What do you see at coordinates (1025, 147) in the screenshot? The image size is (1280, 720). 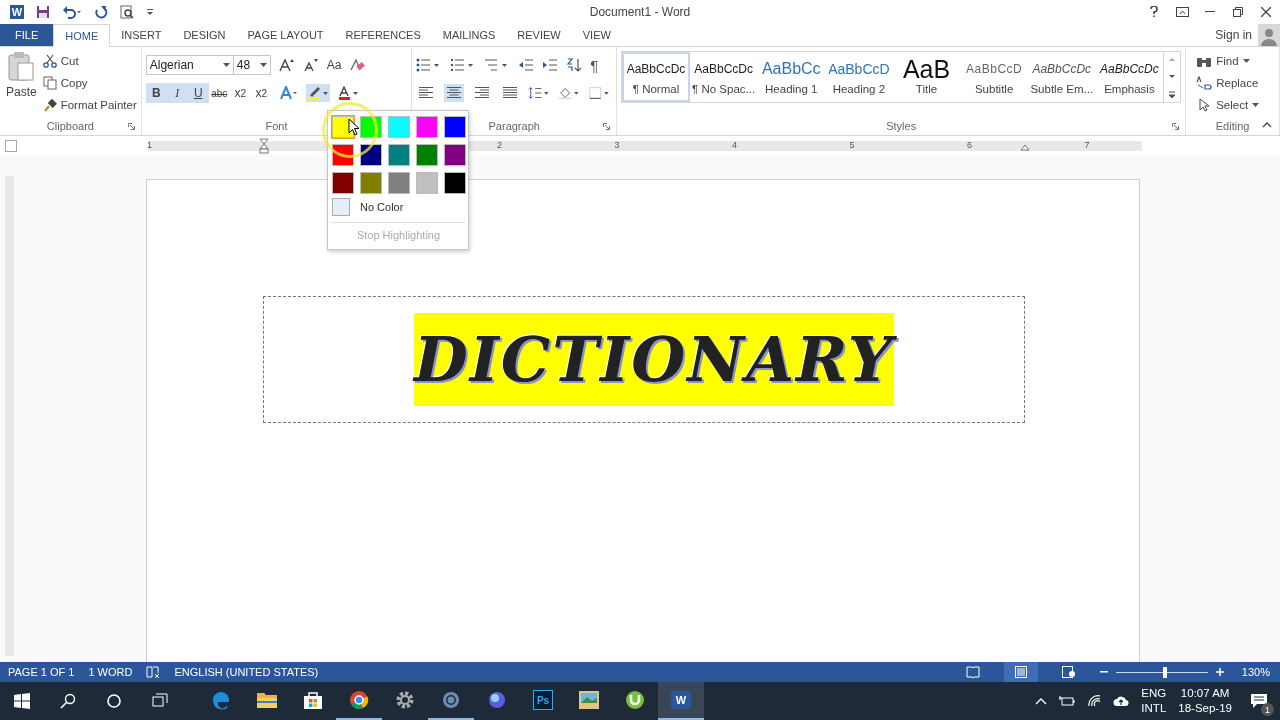 I see `right-indent-marker-icon` at bounding box center [1025, 147].